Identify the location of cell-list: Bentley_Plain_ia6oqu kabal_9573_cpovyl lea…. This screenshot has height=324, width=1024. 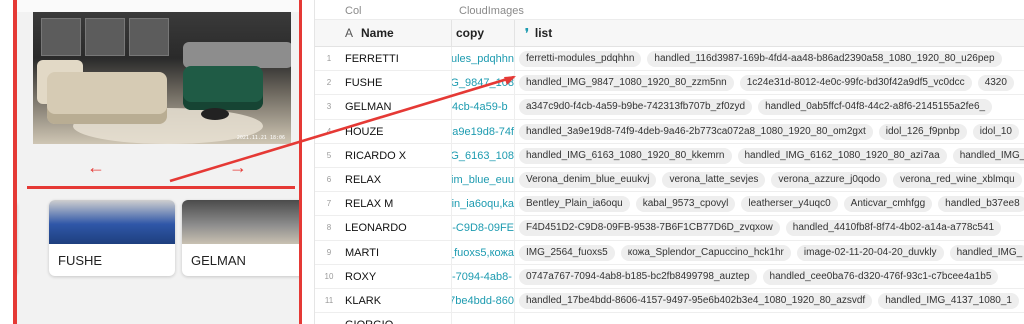
(771, 203).